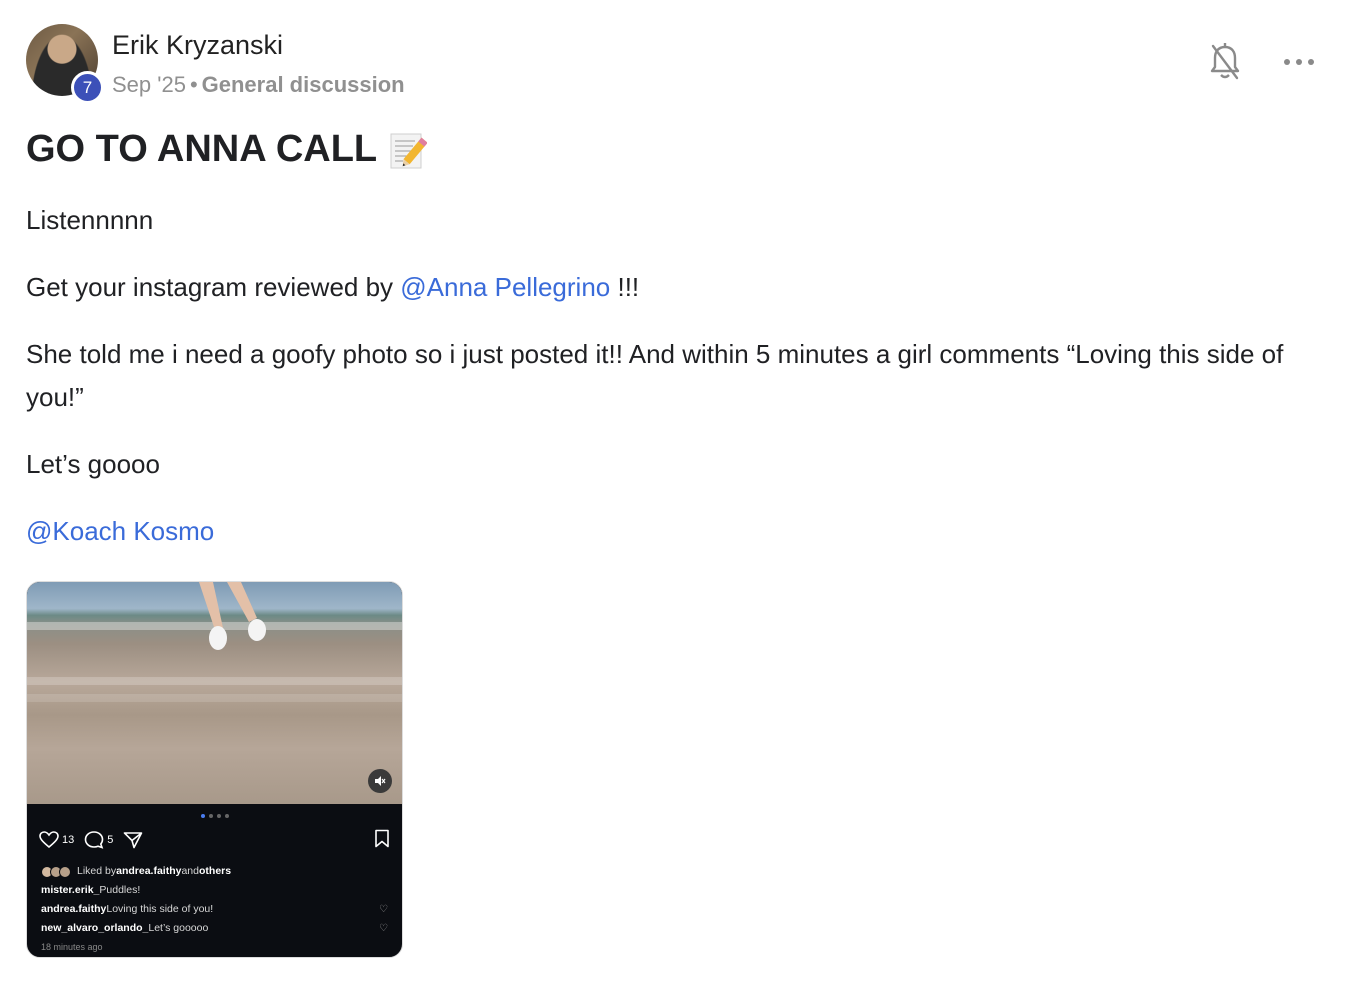 This screenshot has height=991, width=1364. What do you see at coordinates (94, 840) in the screenshot?
I see `comment-icon` at bounding box center [94, 840].